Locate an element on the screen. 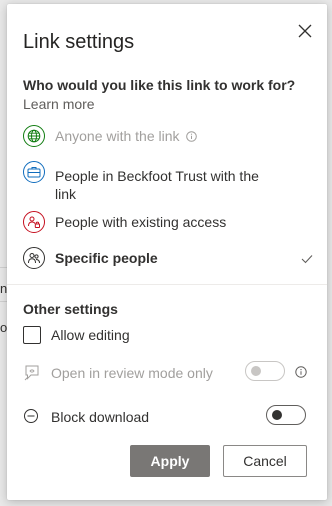 The image size is (332, 506). block-download-row: Block download is located at coordinates (86, 417).